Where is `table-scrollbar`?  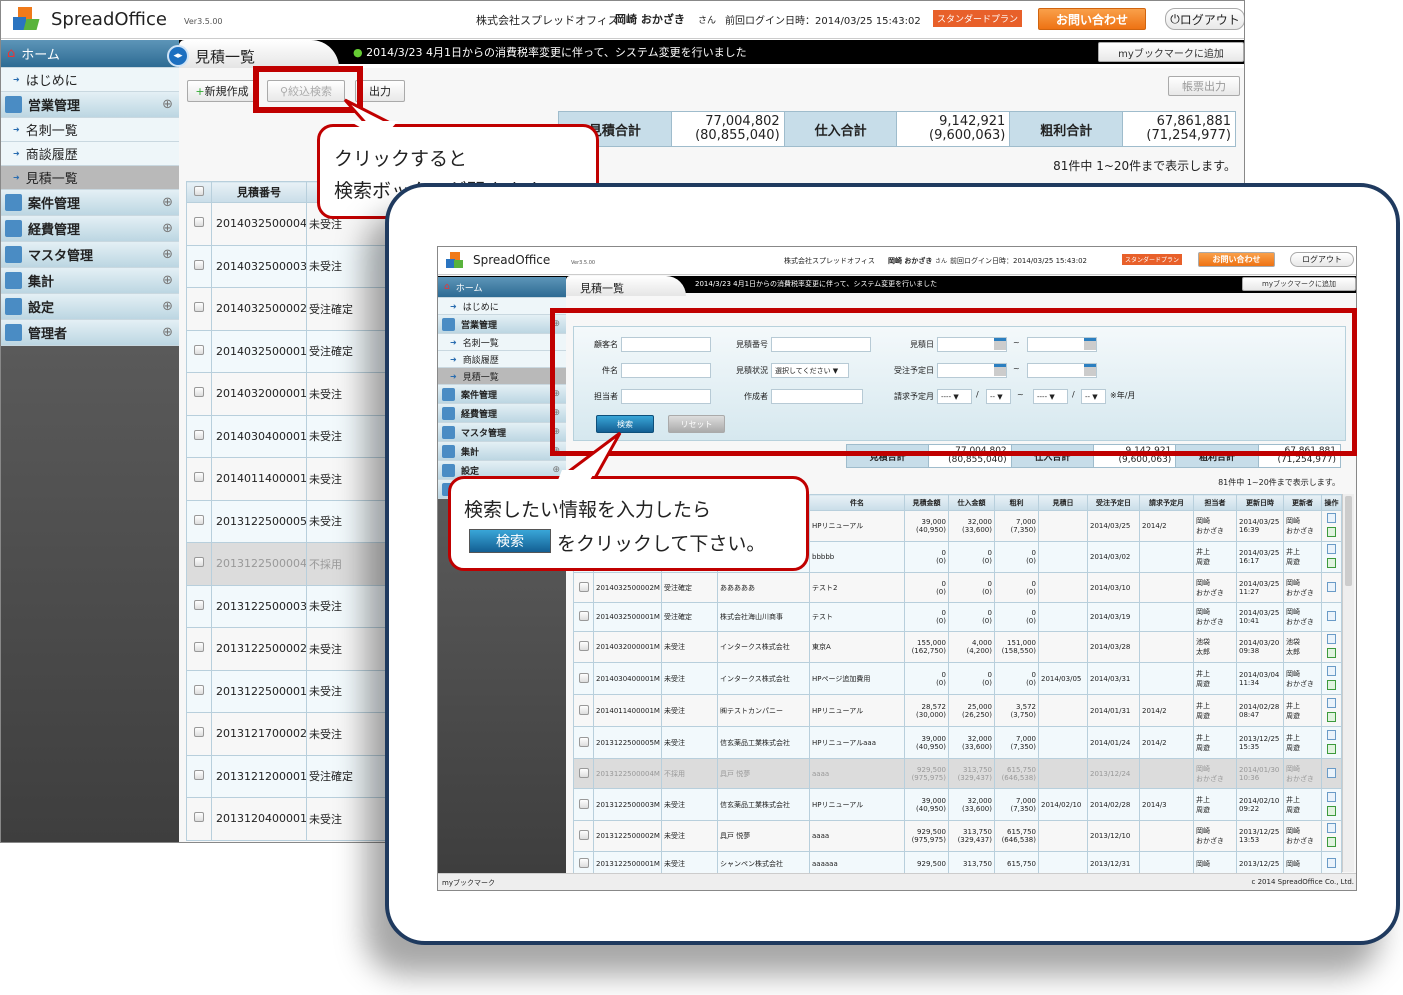 table-scrollbar is located at coordinates (1348, 683).